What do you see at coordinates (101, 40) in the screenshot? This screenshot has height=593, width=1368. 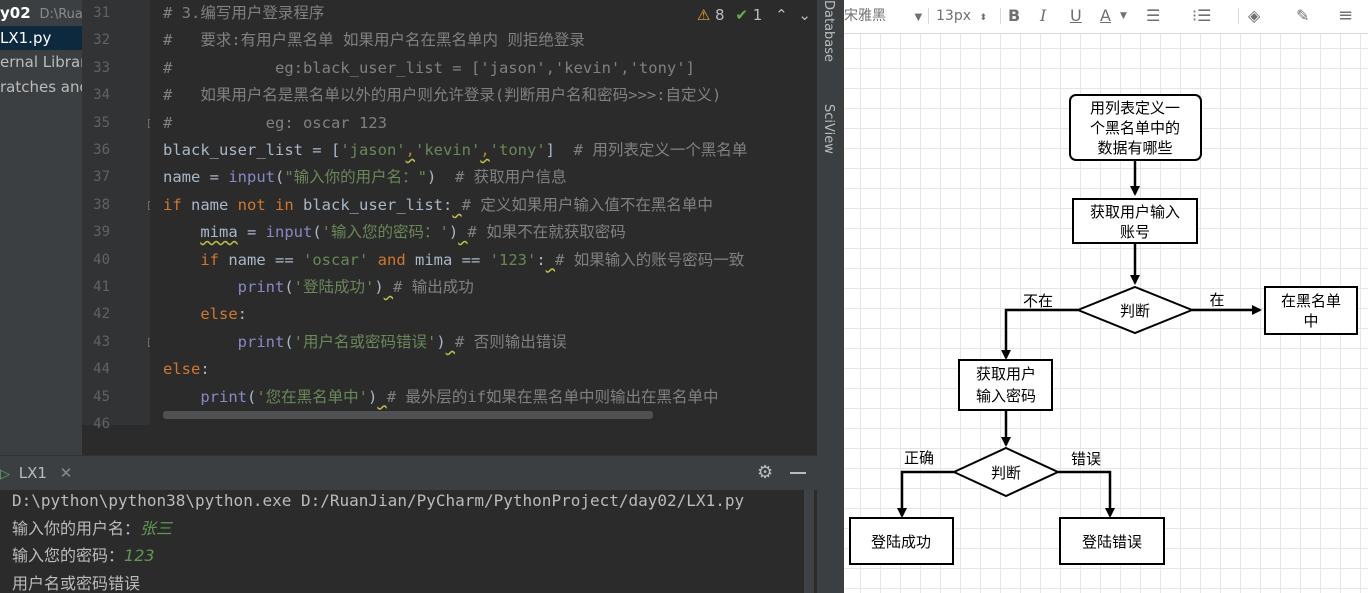 I see `line-number: 32` at bounding box center [101, 40].